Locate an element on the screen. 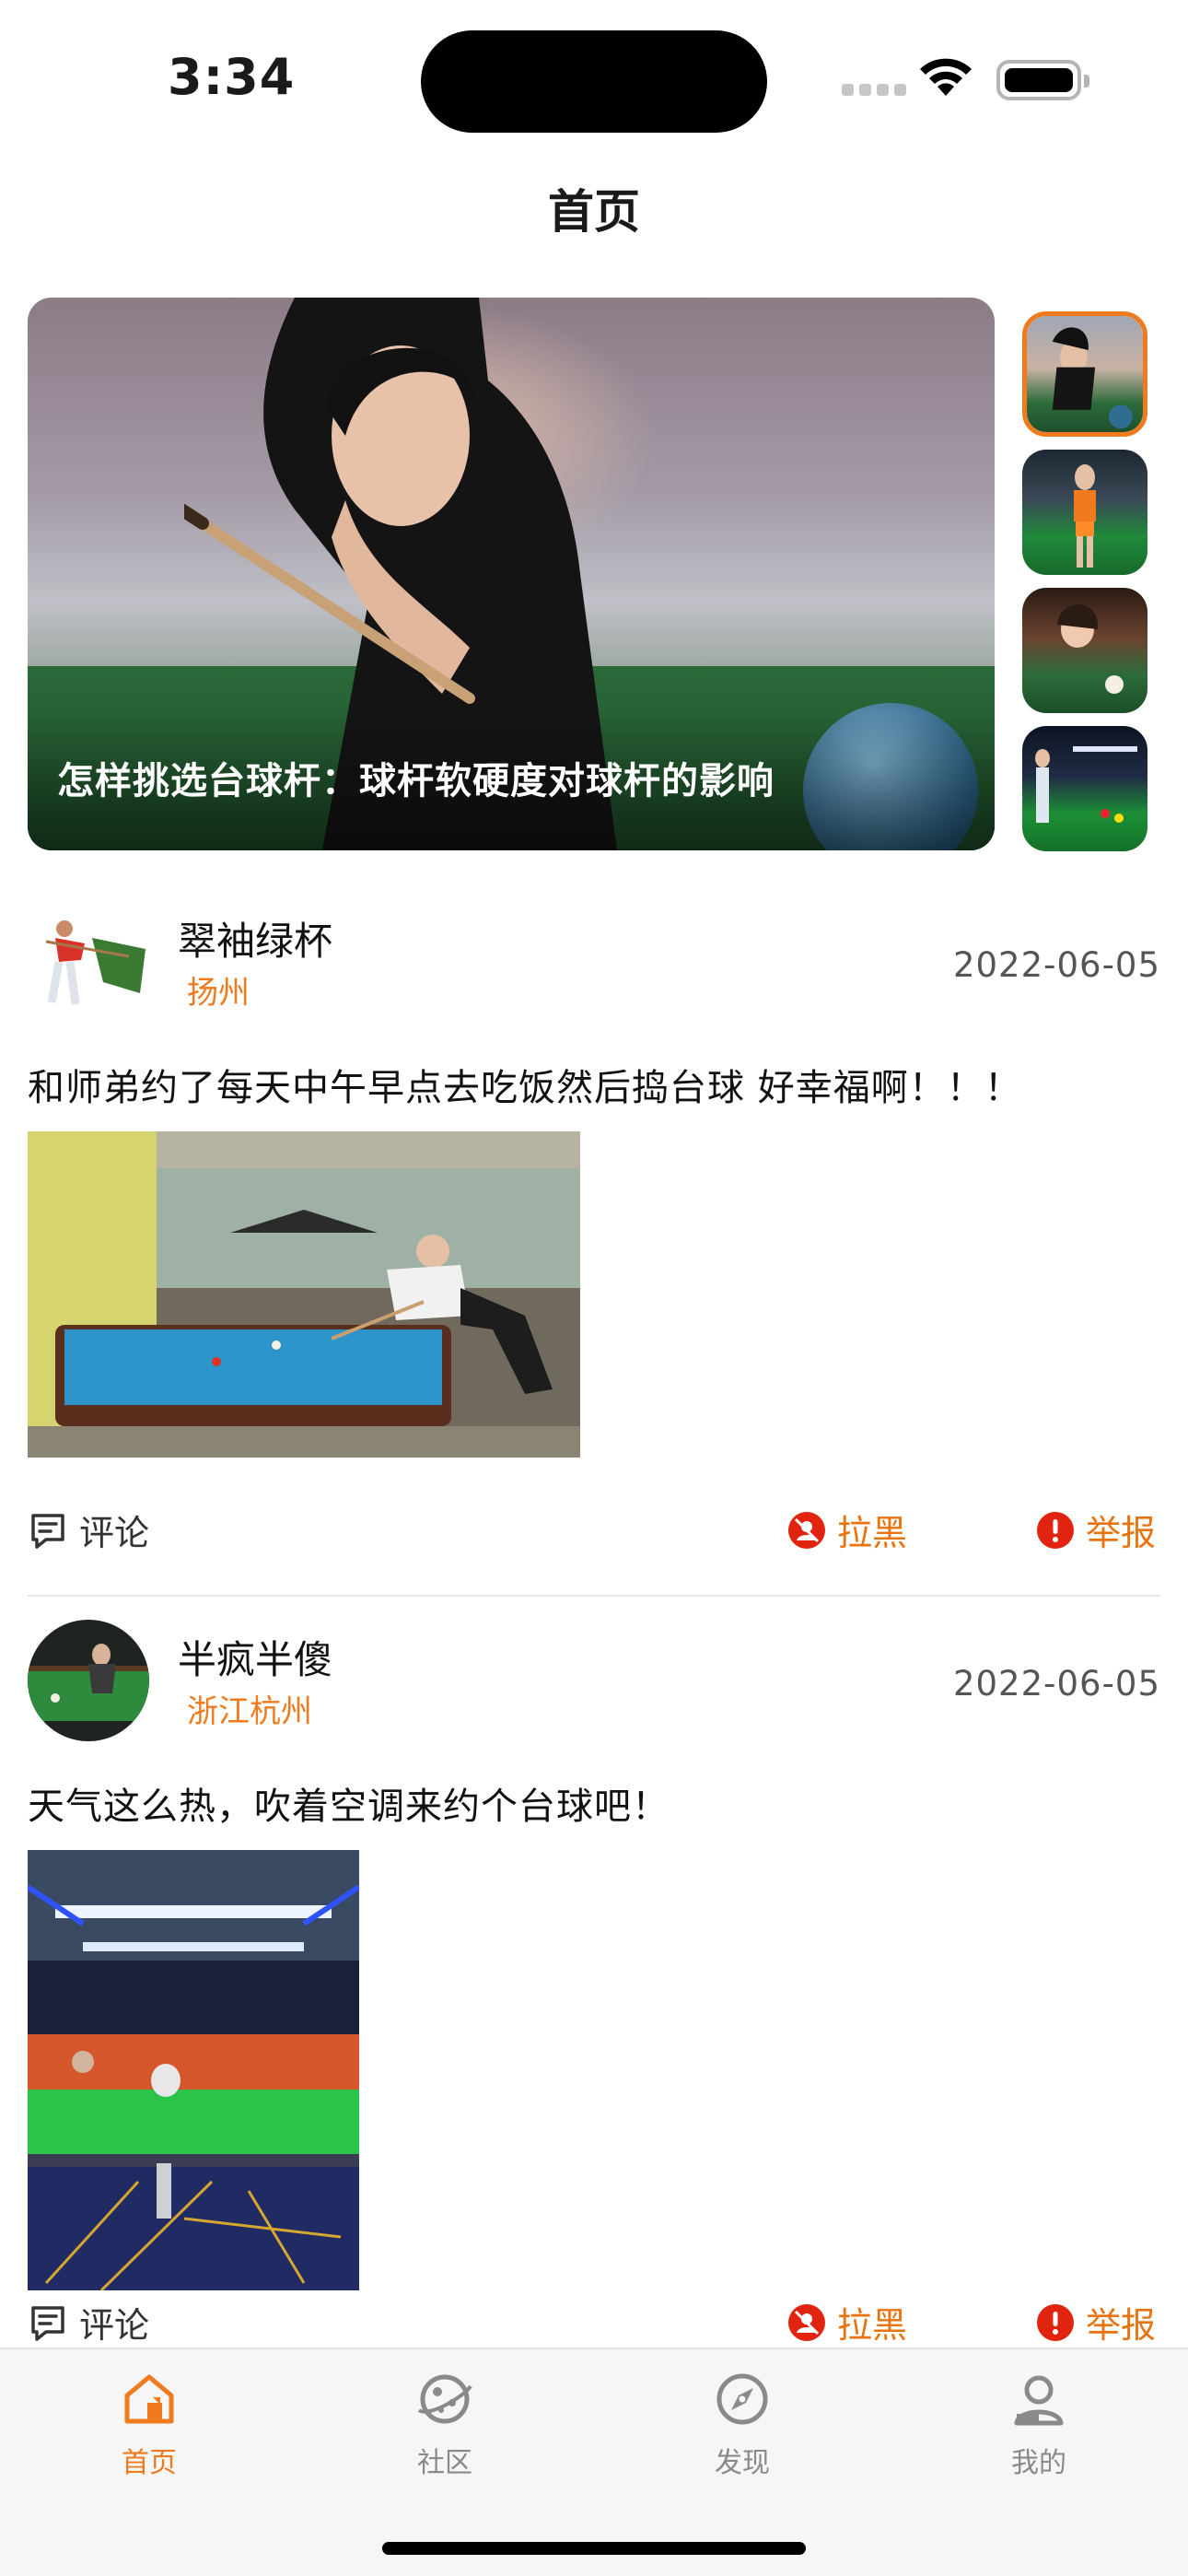 The height and width of the screenshot is (2576, 1188). user-icon is located at coordinates (1039, 2400).